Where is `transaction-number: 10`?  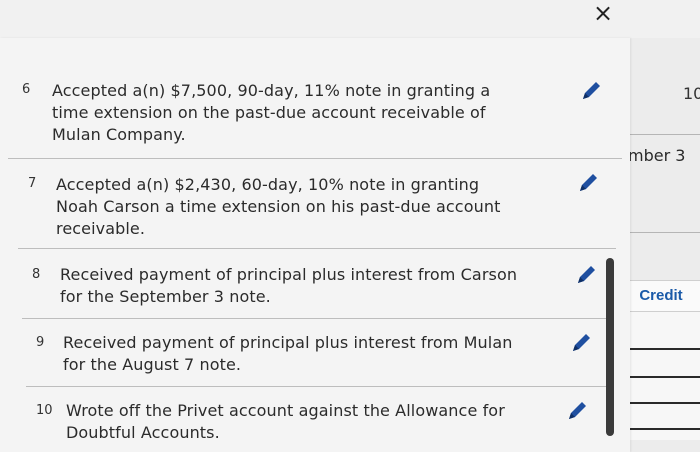
transaction-number: 10 is located at coordinates (44, 410).